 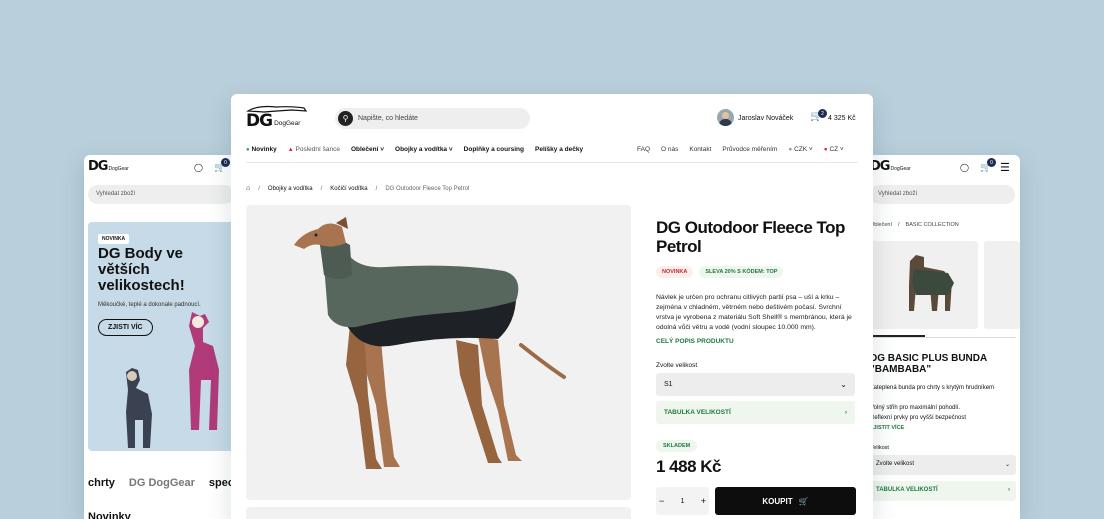 I want to click on product-image-secondary, so click(x=438, y=513).